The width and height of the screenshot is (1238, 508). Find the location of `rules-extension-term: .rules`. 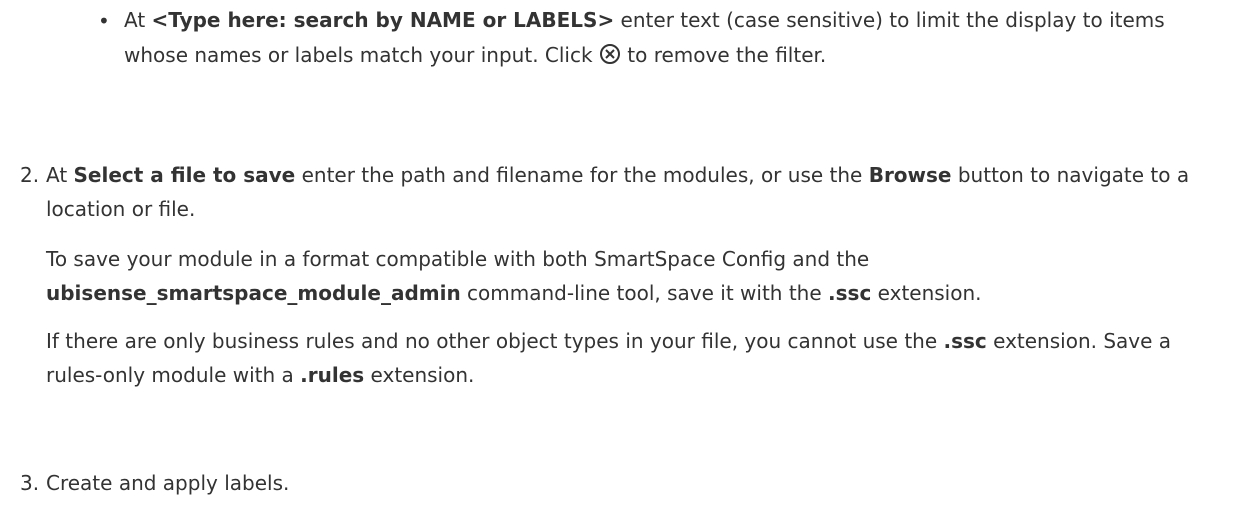

rules-extension-term: .rules is located at coordinates (332, 375).